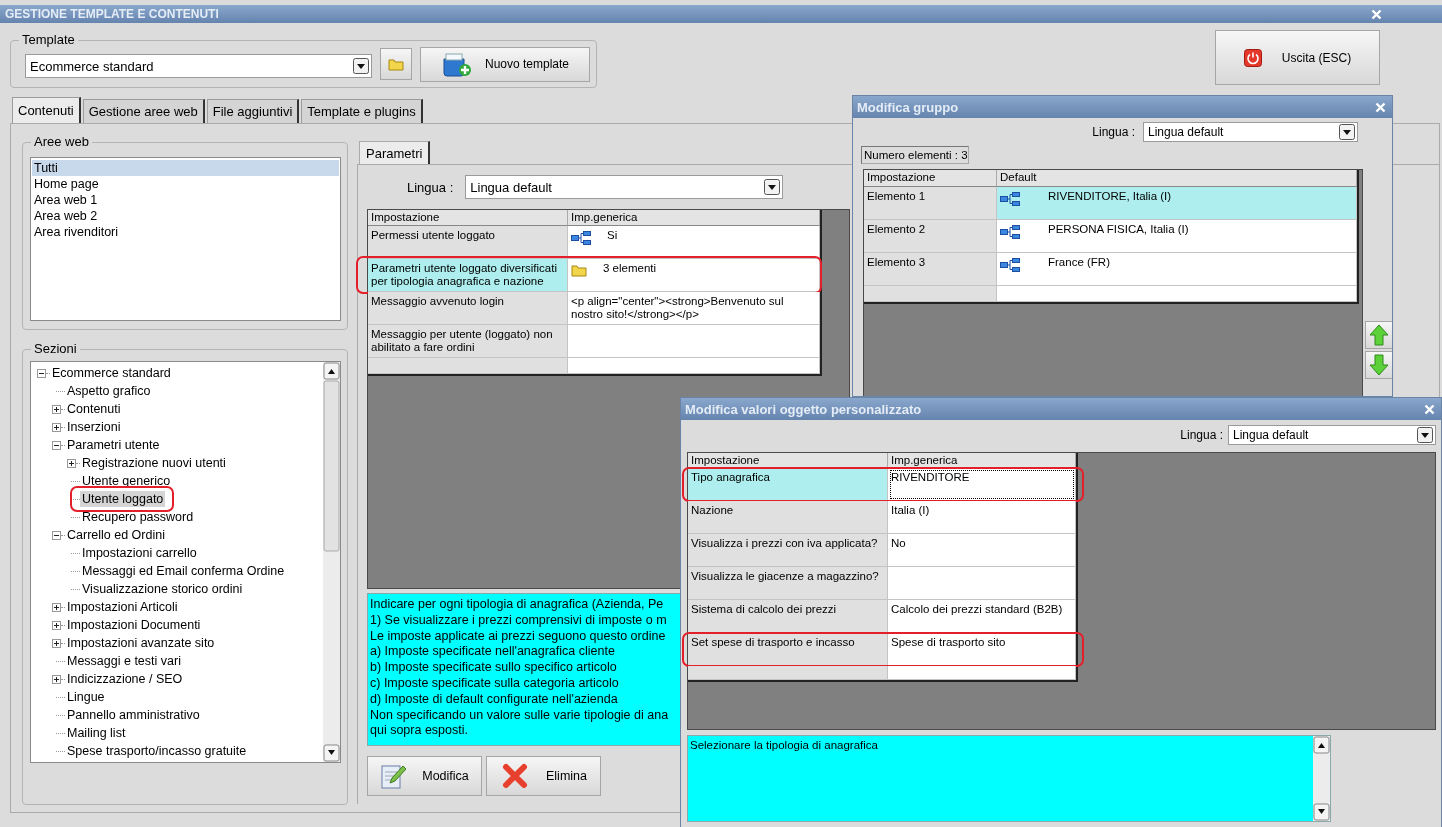 The height and width of the screenshot is (827, 1442). I want to click on cell-value: 3 elementi, so click(630, 268).